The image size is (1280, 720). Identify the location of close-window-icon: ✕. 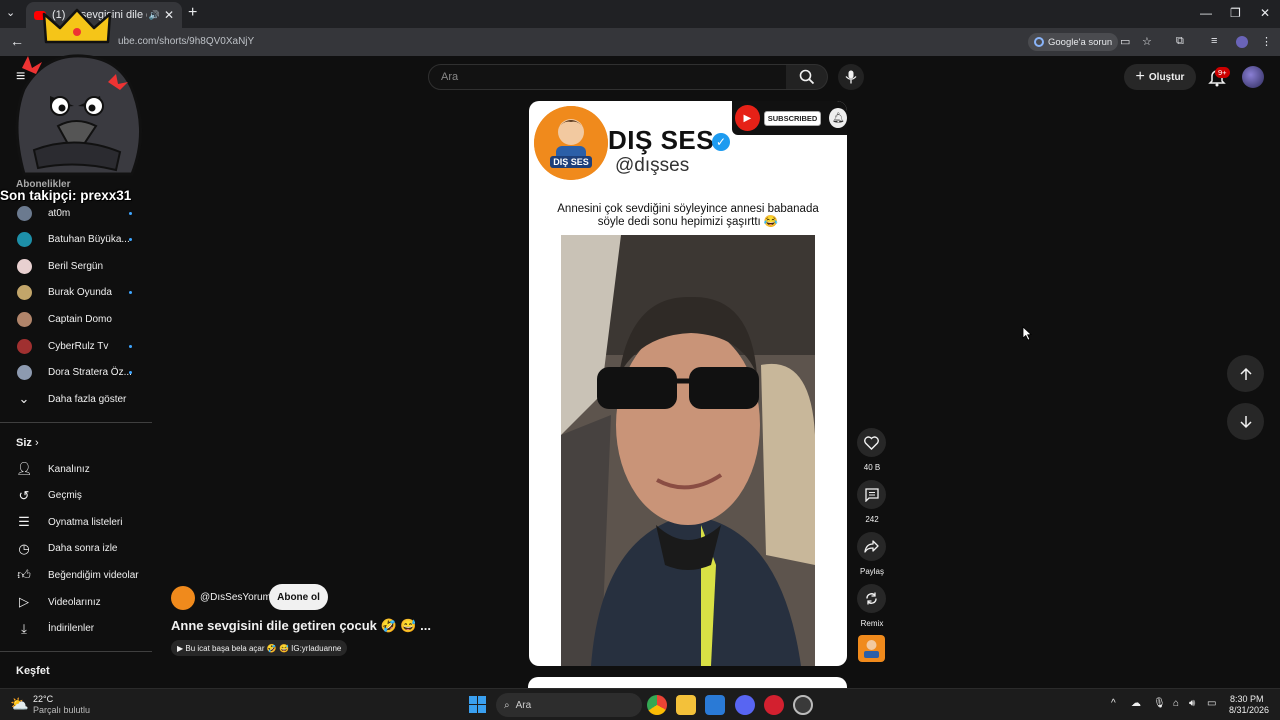
(1265, 13).